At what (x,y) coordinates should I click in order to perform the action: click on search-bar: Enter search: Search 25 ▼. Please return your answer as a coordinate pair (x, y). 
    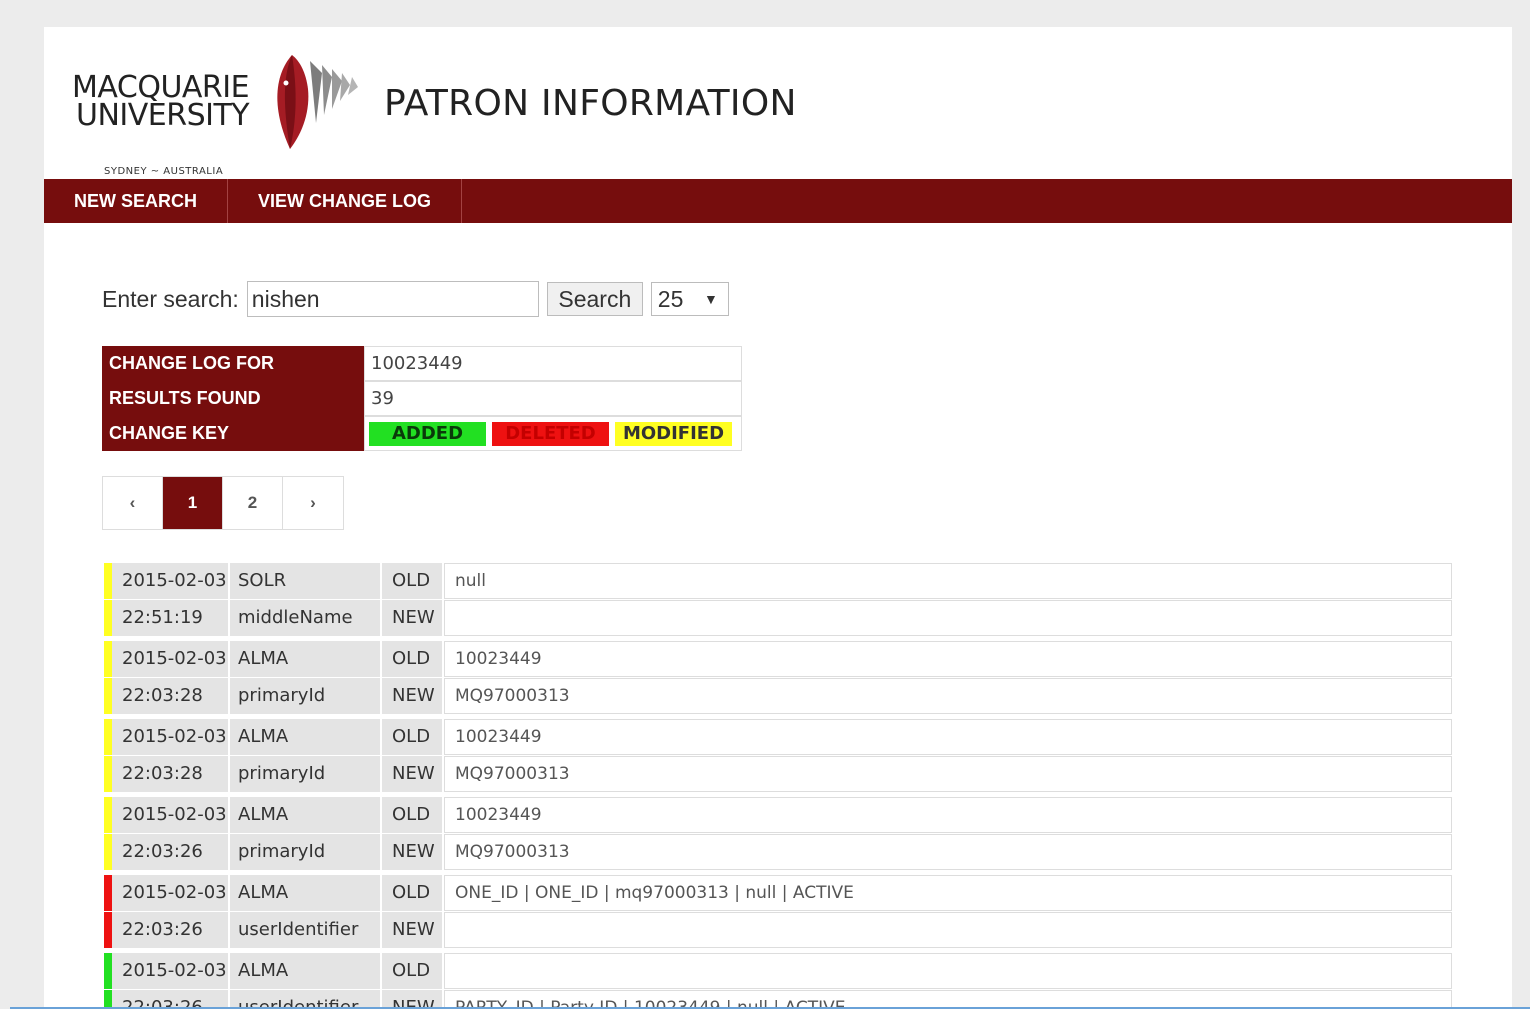
    Looking at the image, I should click on (415, 299).